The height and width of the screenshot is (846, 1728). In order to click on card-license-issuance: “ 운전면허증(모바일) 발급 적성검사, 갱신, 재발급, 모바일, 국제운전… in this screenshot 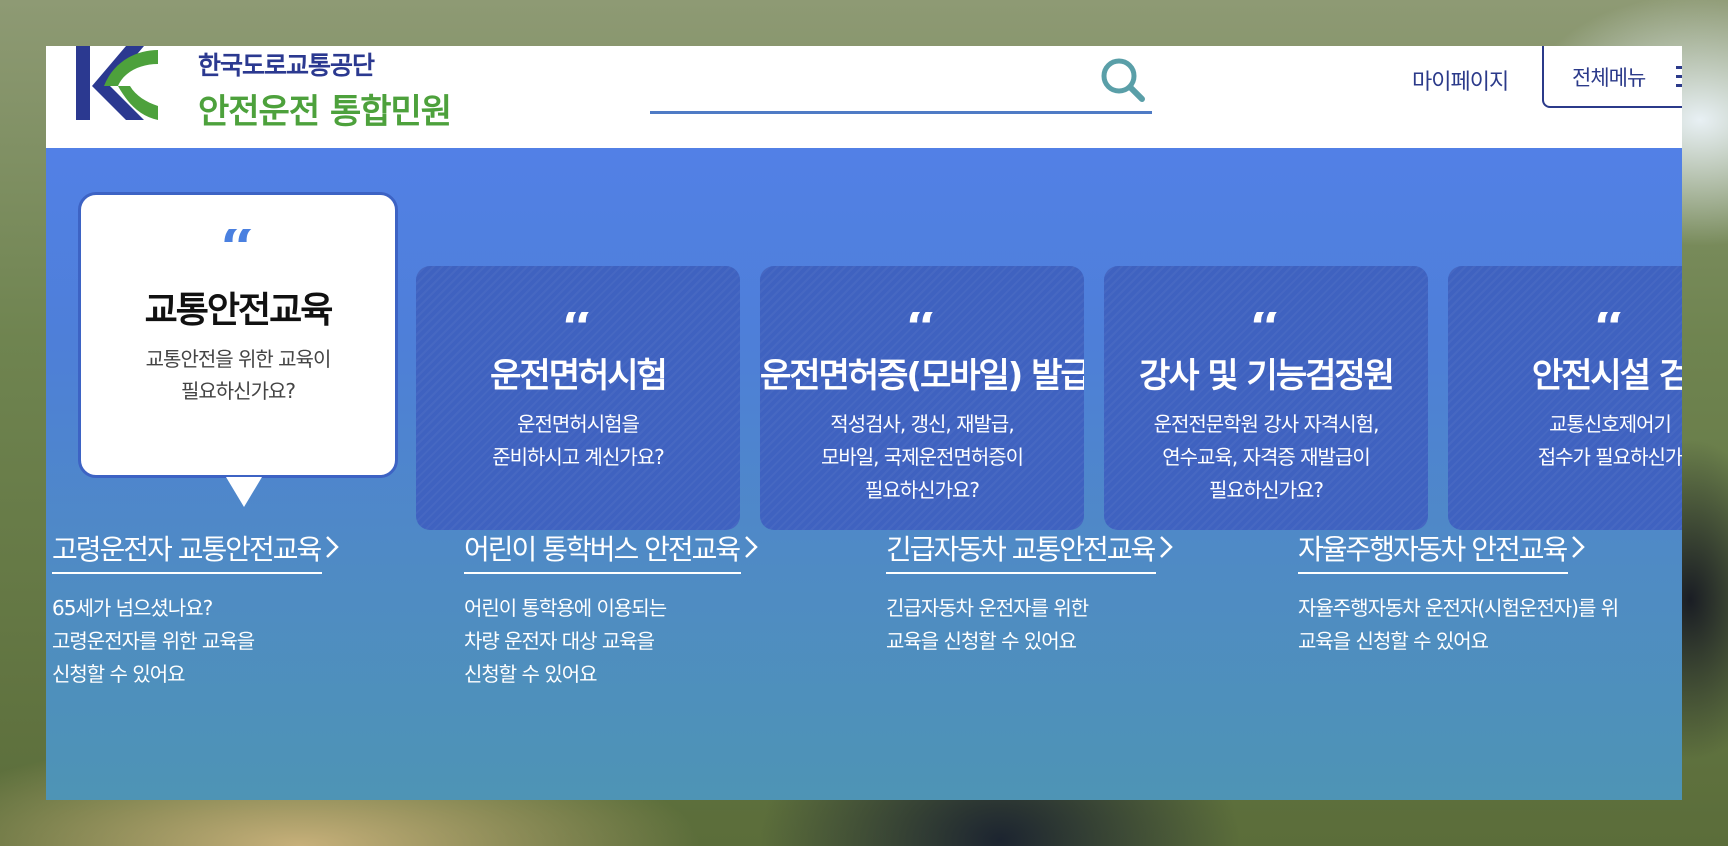, I will do `click(922, 398)`.